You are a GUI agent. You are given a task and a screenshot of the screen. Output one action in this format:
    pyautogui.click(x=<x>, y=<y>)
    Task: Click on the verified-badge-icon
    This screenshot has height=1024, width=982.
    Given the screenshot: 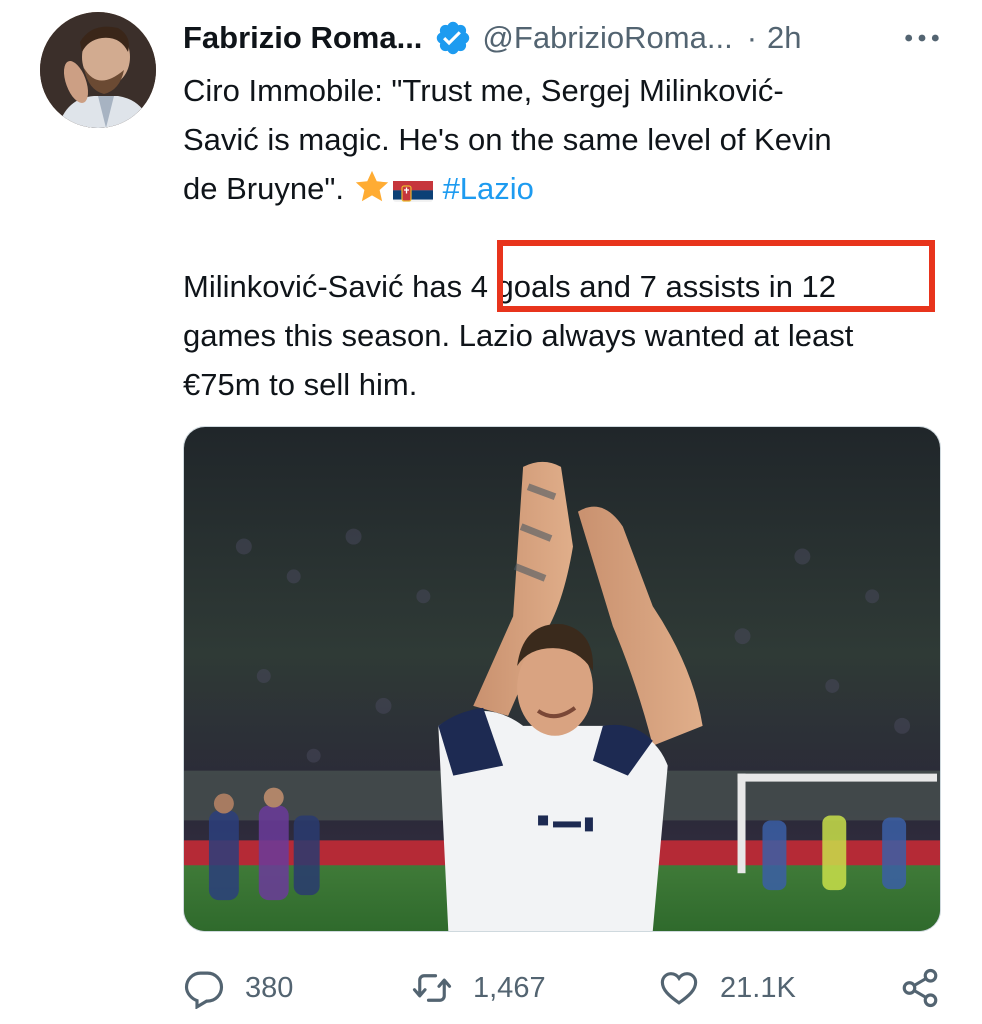 What is the action you would take?
    pyautogui.click(x=453, y=38)
    